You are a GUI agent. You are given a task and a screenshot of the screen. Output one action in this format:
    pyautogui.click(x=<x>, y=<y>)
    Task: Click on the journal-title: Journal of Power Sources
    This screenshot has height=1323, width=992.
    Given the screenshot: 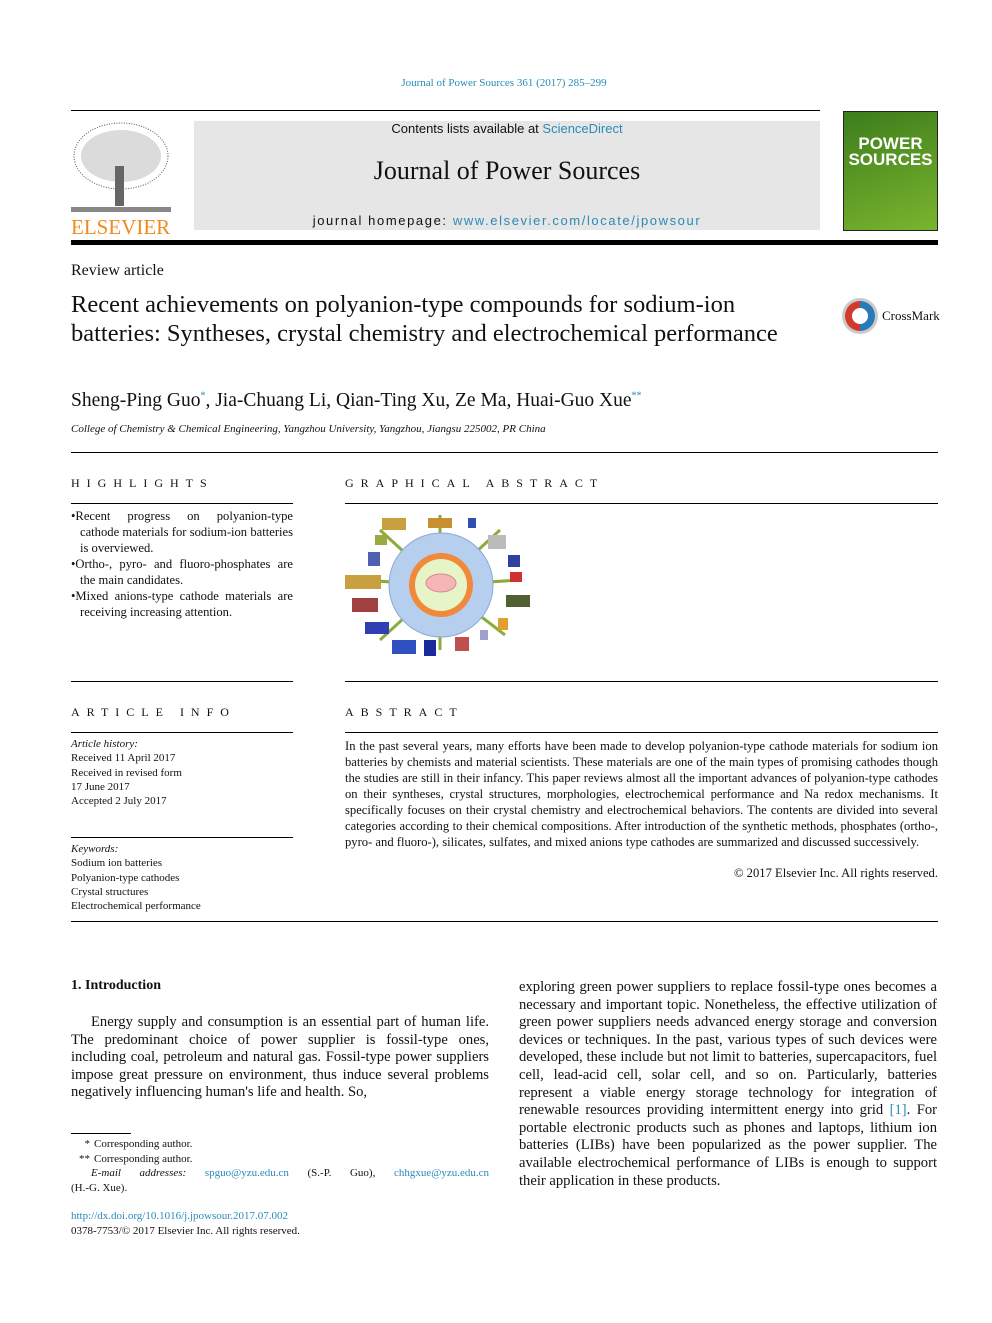 What is the action you would take?
    pyautogui.click(x=507, y=170)
    